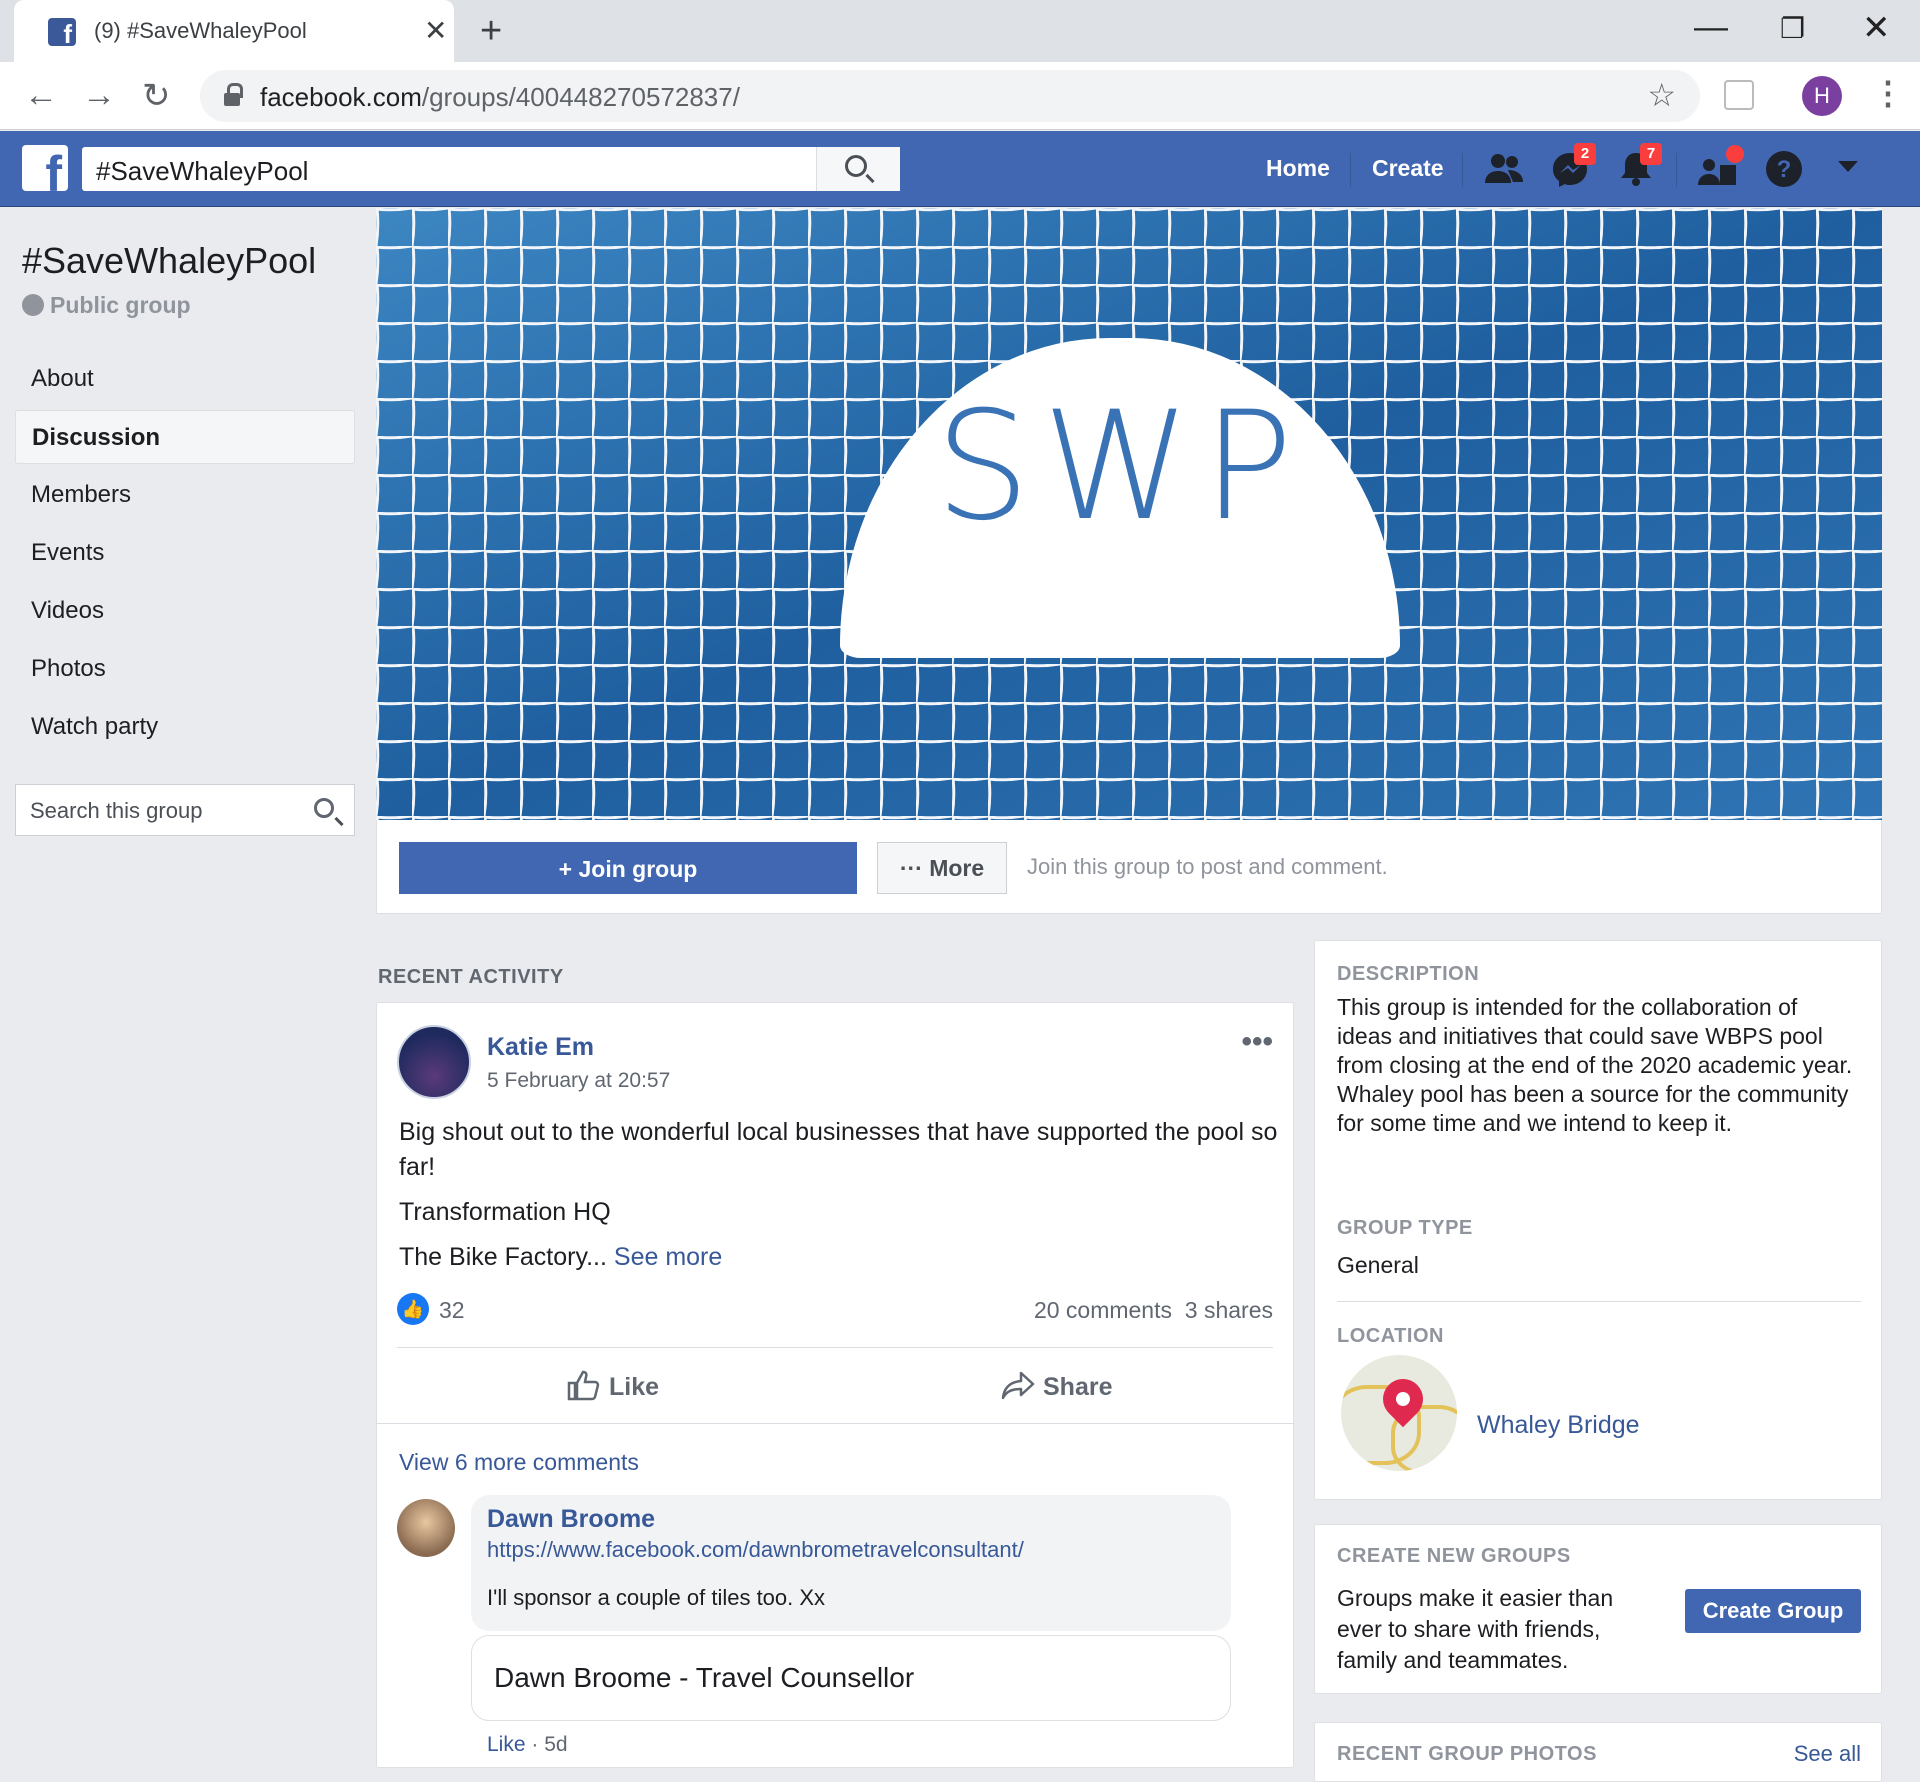  Describe the element at coordinates (185, 611) in the screenshot. I see `sidebar-item-videos: Videos` at that location.